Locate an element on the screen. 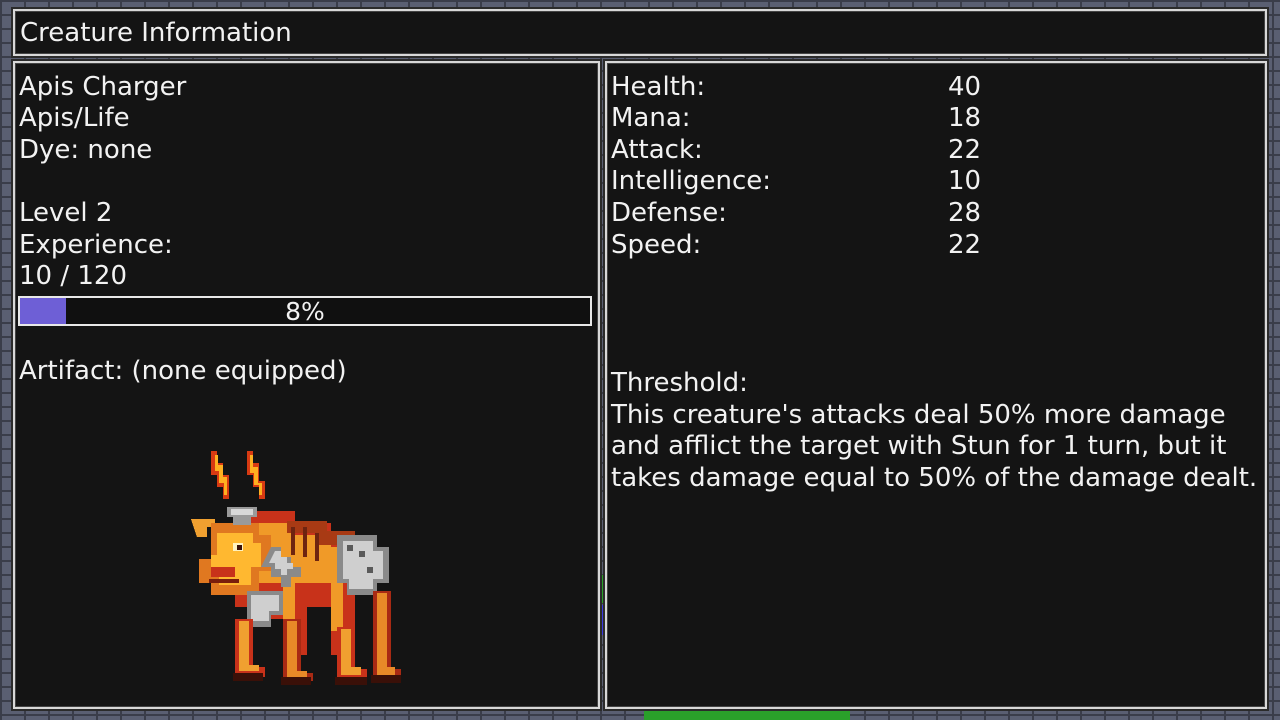 The width and height of the screenshot is (1280, 720). stat-row-speed: Speed: 22 is located at coordinates (811, 245).